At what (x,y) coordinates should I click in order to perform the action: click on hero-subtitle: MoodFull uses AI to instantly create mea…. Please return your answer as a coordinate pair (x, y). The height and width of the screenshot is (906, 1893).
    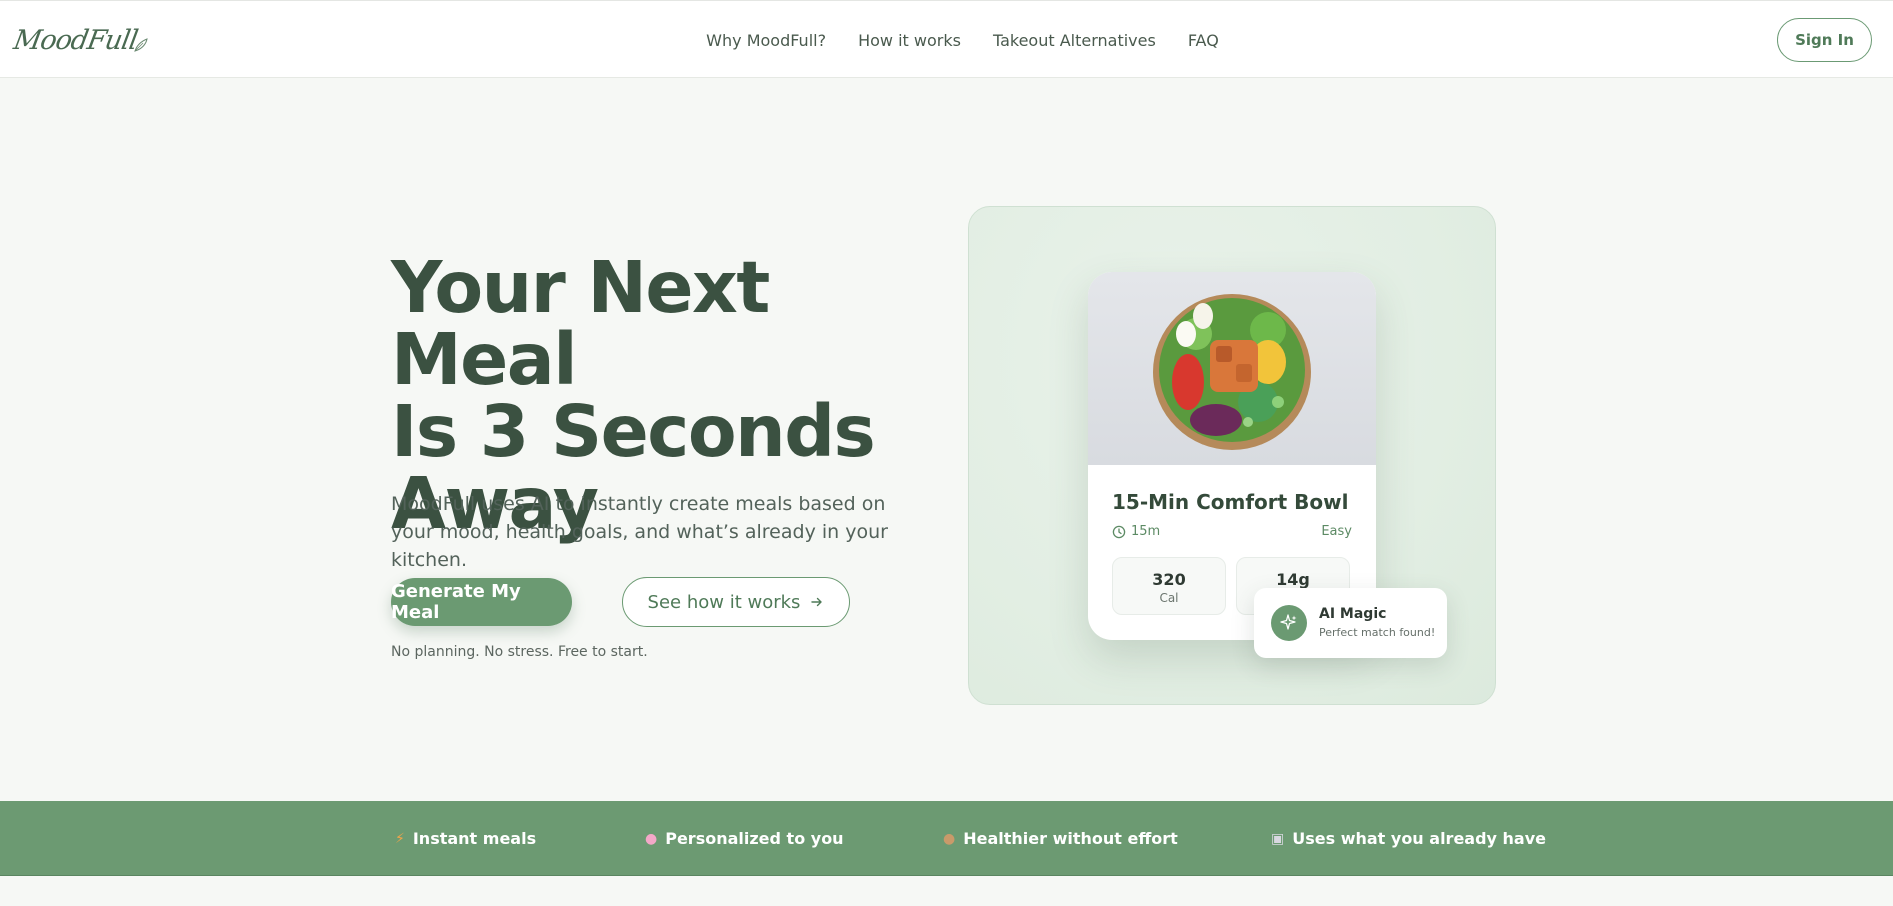
    Looking at the image, I should click on (639, 532).